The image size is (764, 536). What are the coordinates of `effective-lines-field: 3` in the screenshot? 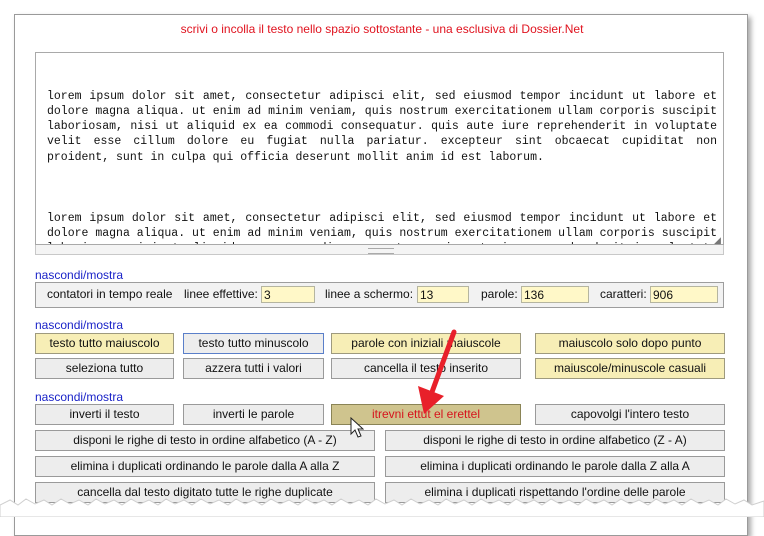 It's located at (288, 294).